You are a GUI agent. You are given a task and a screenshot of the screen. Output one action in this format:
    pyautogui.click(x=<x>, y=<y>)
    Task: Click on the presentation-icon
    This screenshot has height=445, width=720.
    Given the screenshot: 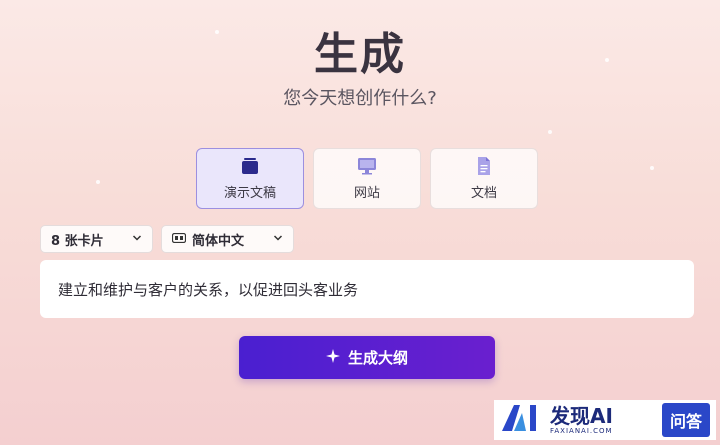 What is the action you would take?
    pyautogui.click(x=250, y=166)
    